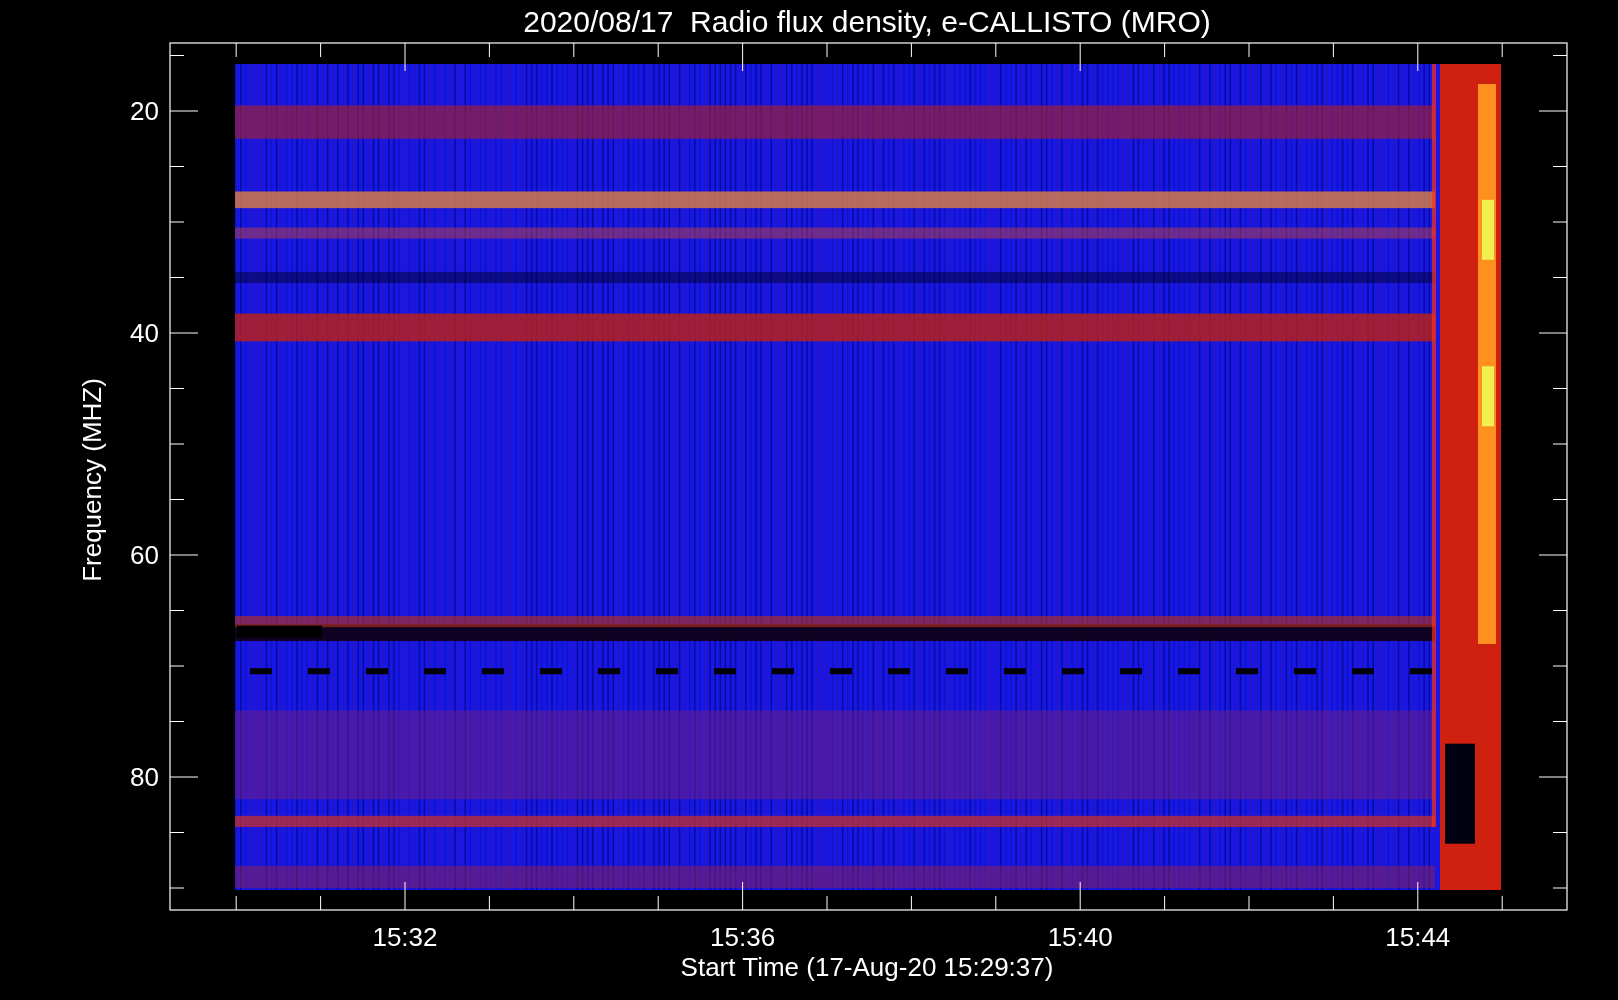 The image size is (1618, 1000). What do you see at coordinates (867, 21) in the screenshot?
I see `chart-title: 2020/08/17 Radio flux density, e-CALLISTO (MRO)` at bounding box center [867, 21].